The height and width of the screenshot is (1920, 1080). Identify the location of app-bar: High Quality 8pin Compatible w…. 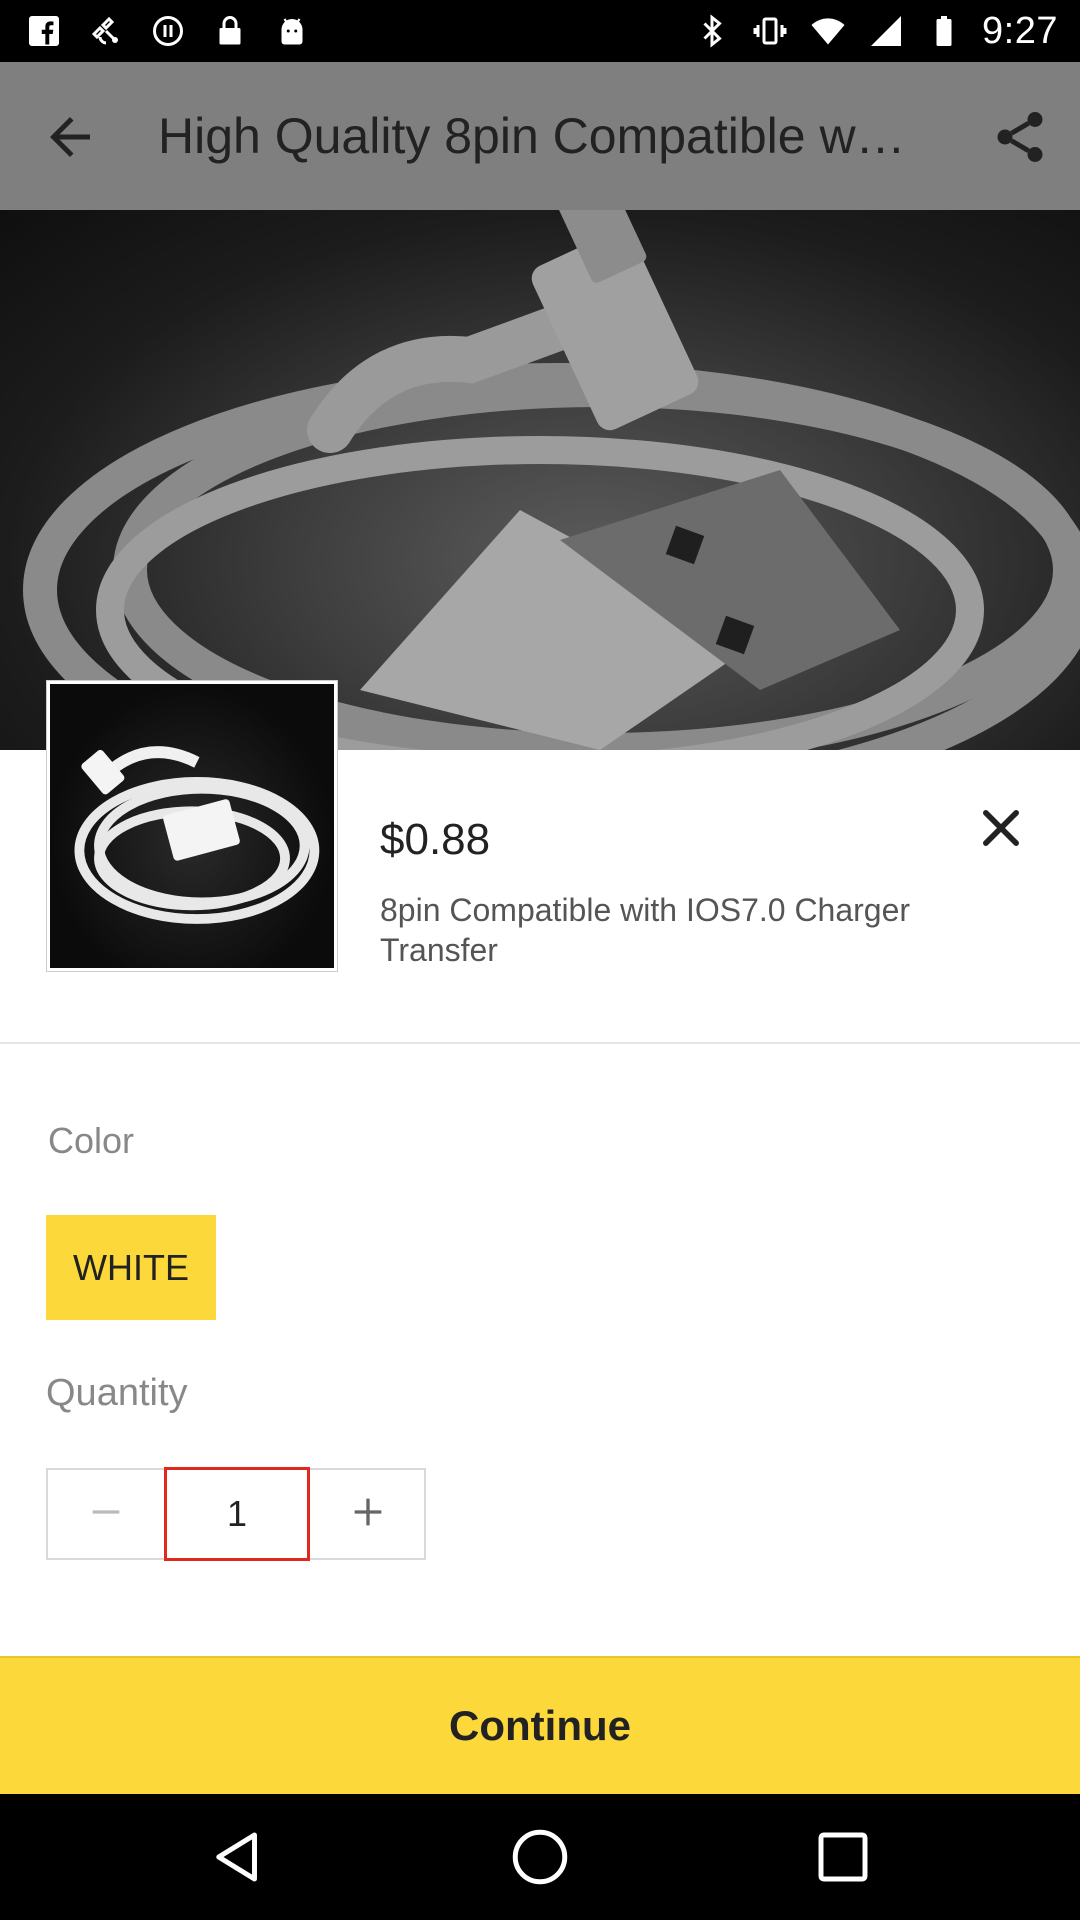
(540, 136).